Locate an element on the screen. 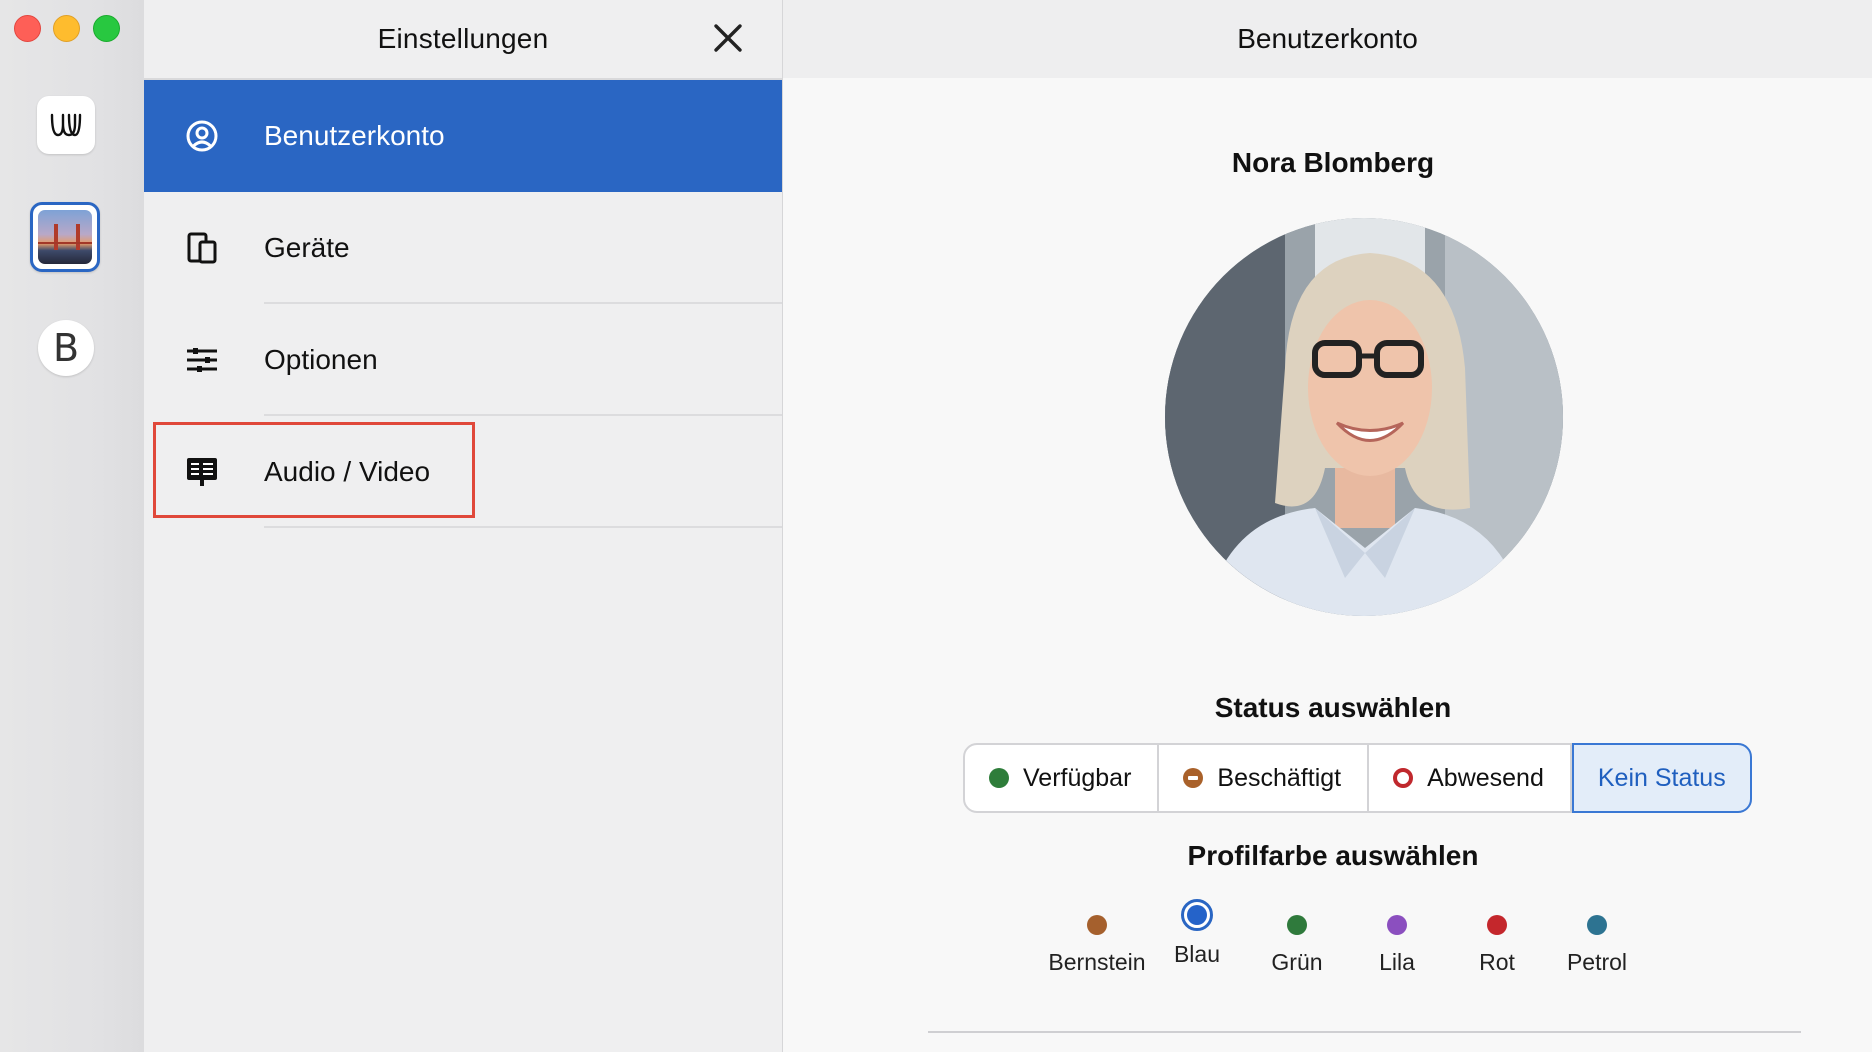 The image size is (1872, 1052). settings-item-benutzerkonto: Benutzerkonto is located at coordinates (463, 136).